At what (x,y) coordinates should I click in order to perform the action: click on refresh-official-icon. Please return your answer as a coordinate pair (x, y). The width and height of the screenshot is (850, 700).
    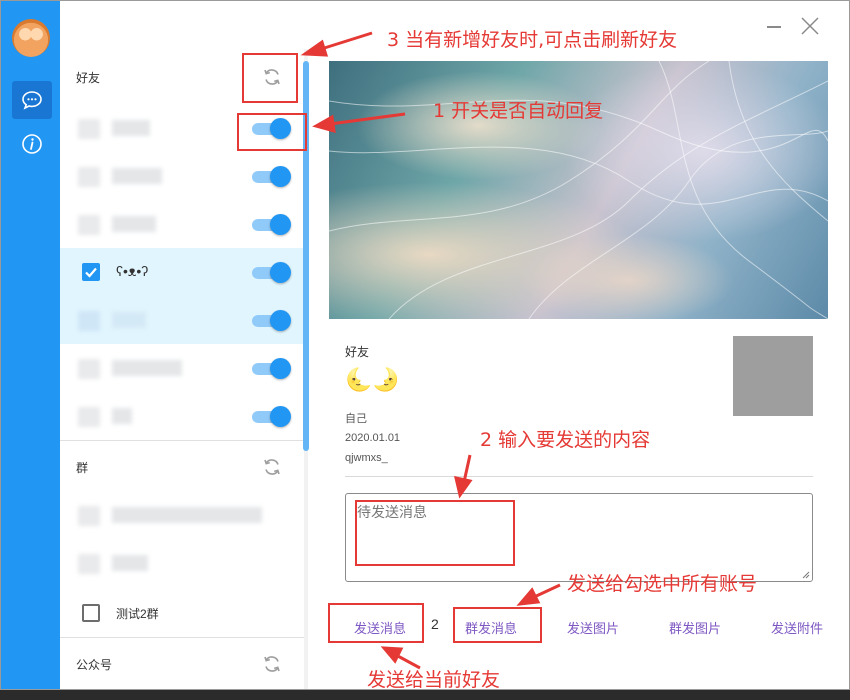
    Looking at the image, I should click on (272, 664).